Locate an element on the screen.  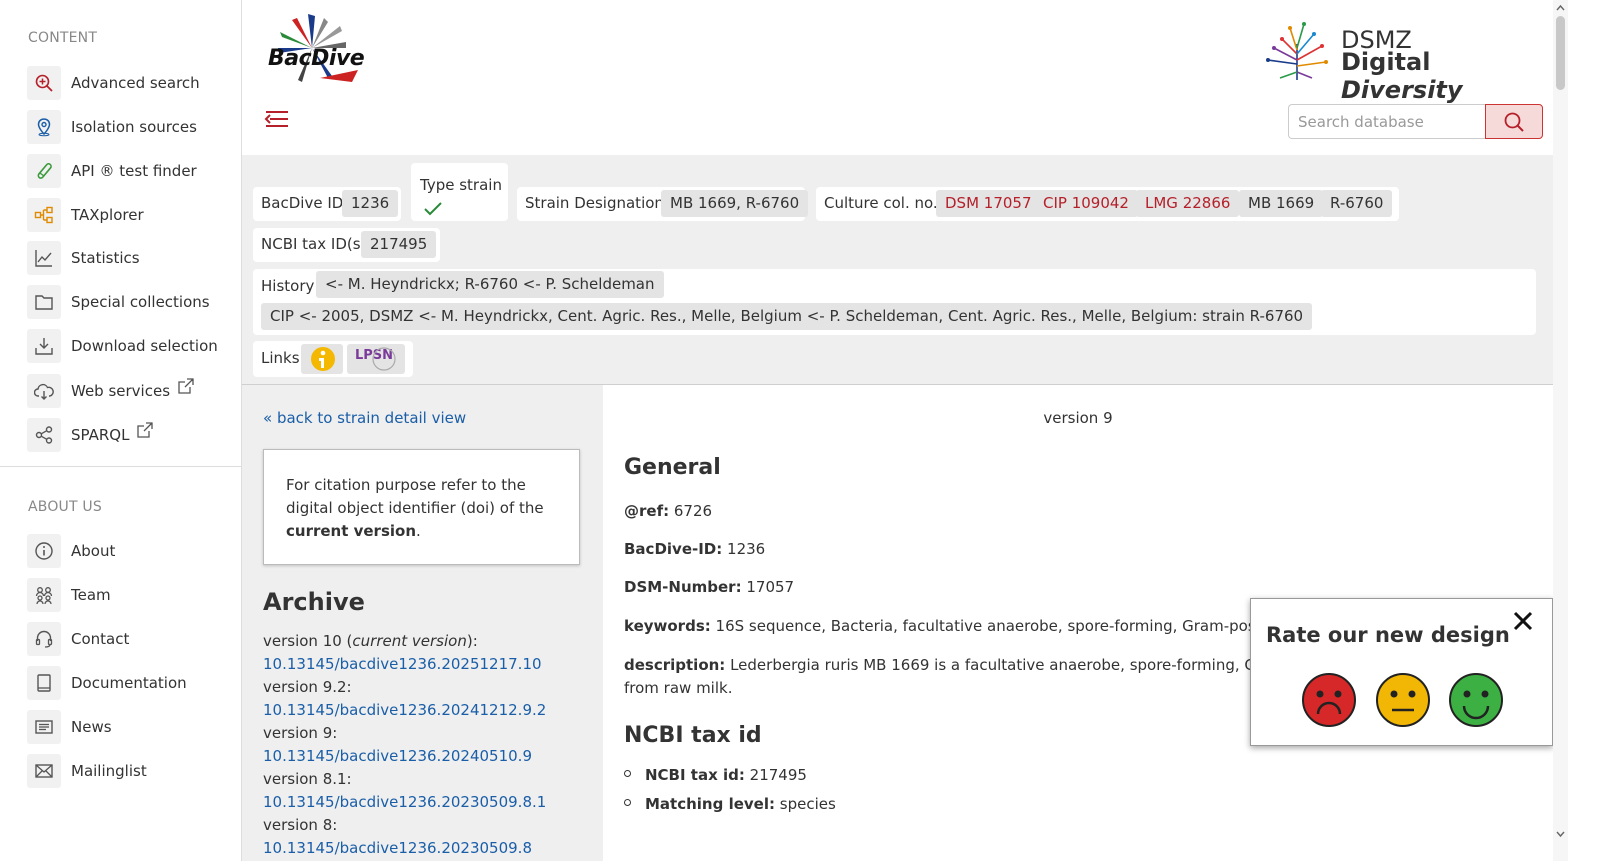
field-label: NCBI tax id: is located at coordinates (695, 775).